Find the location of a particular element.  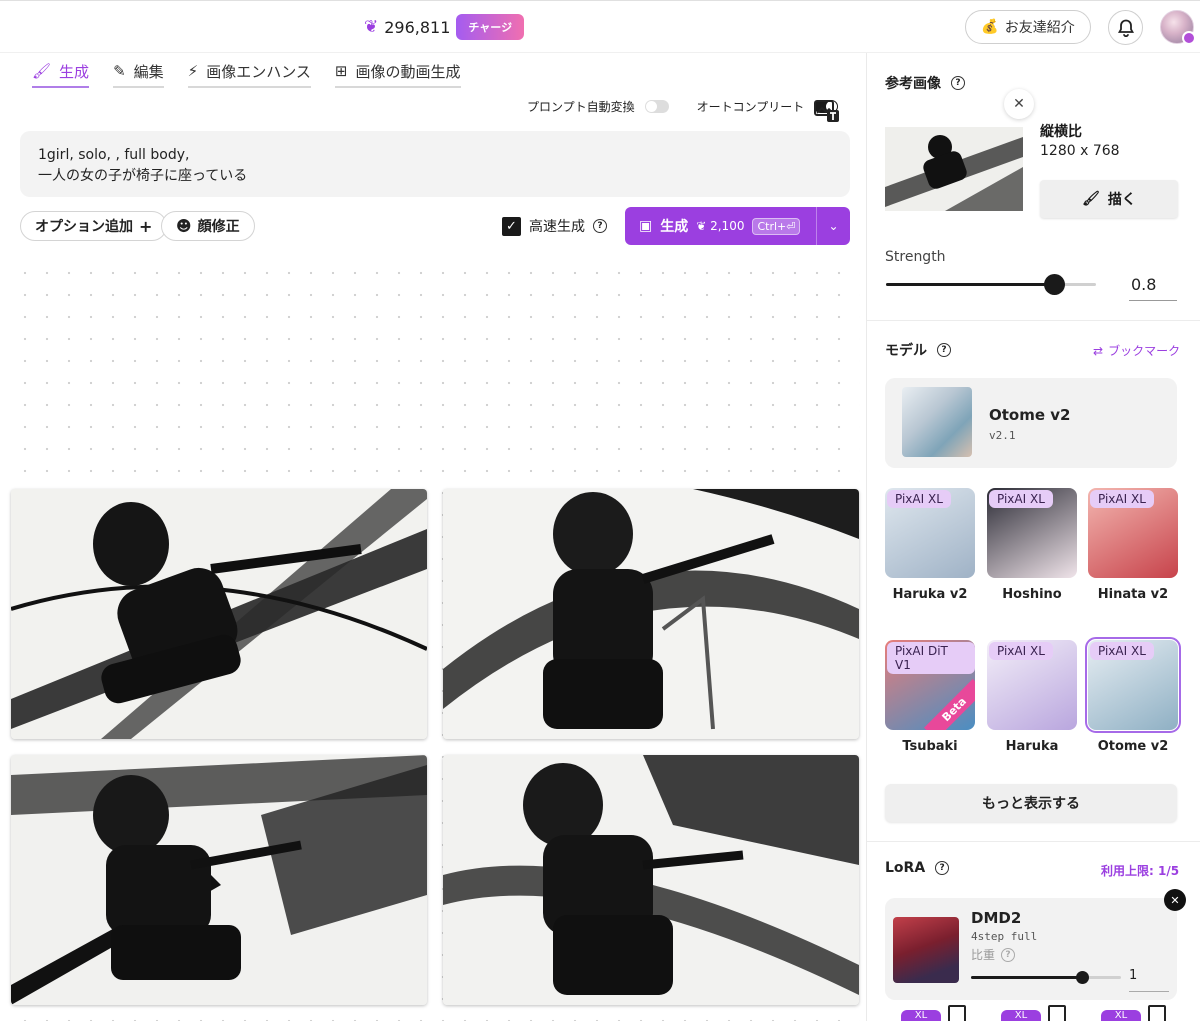

money-bag-icon: 💰 is located at coordinates (990, 27).